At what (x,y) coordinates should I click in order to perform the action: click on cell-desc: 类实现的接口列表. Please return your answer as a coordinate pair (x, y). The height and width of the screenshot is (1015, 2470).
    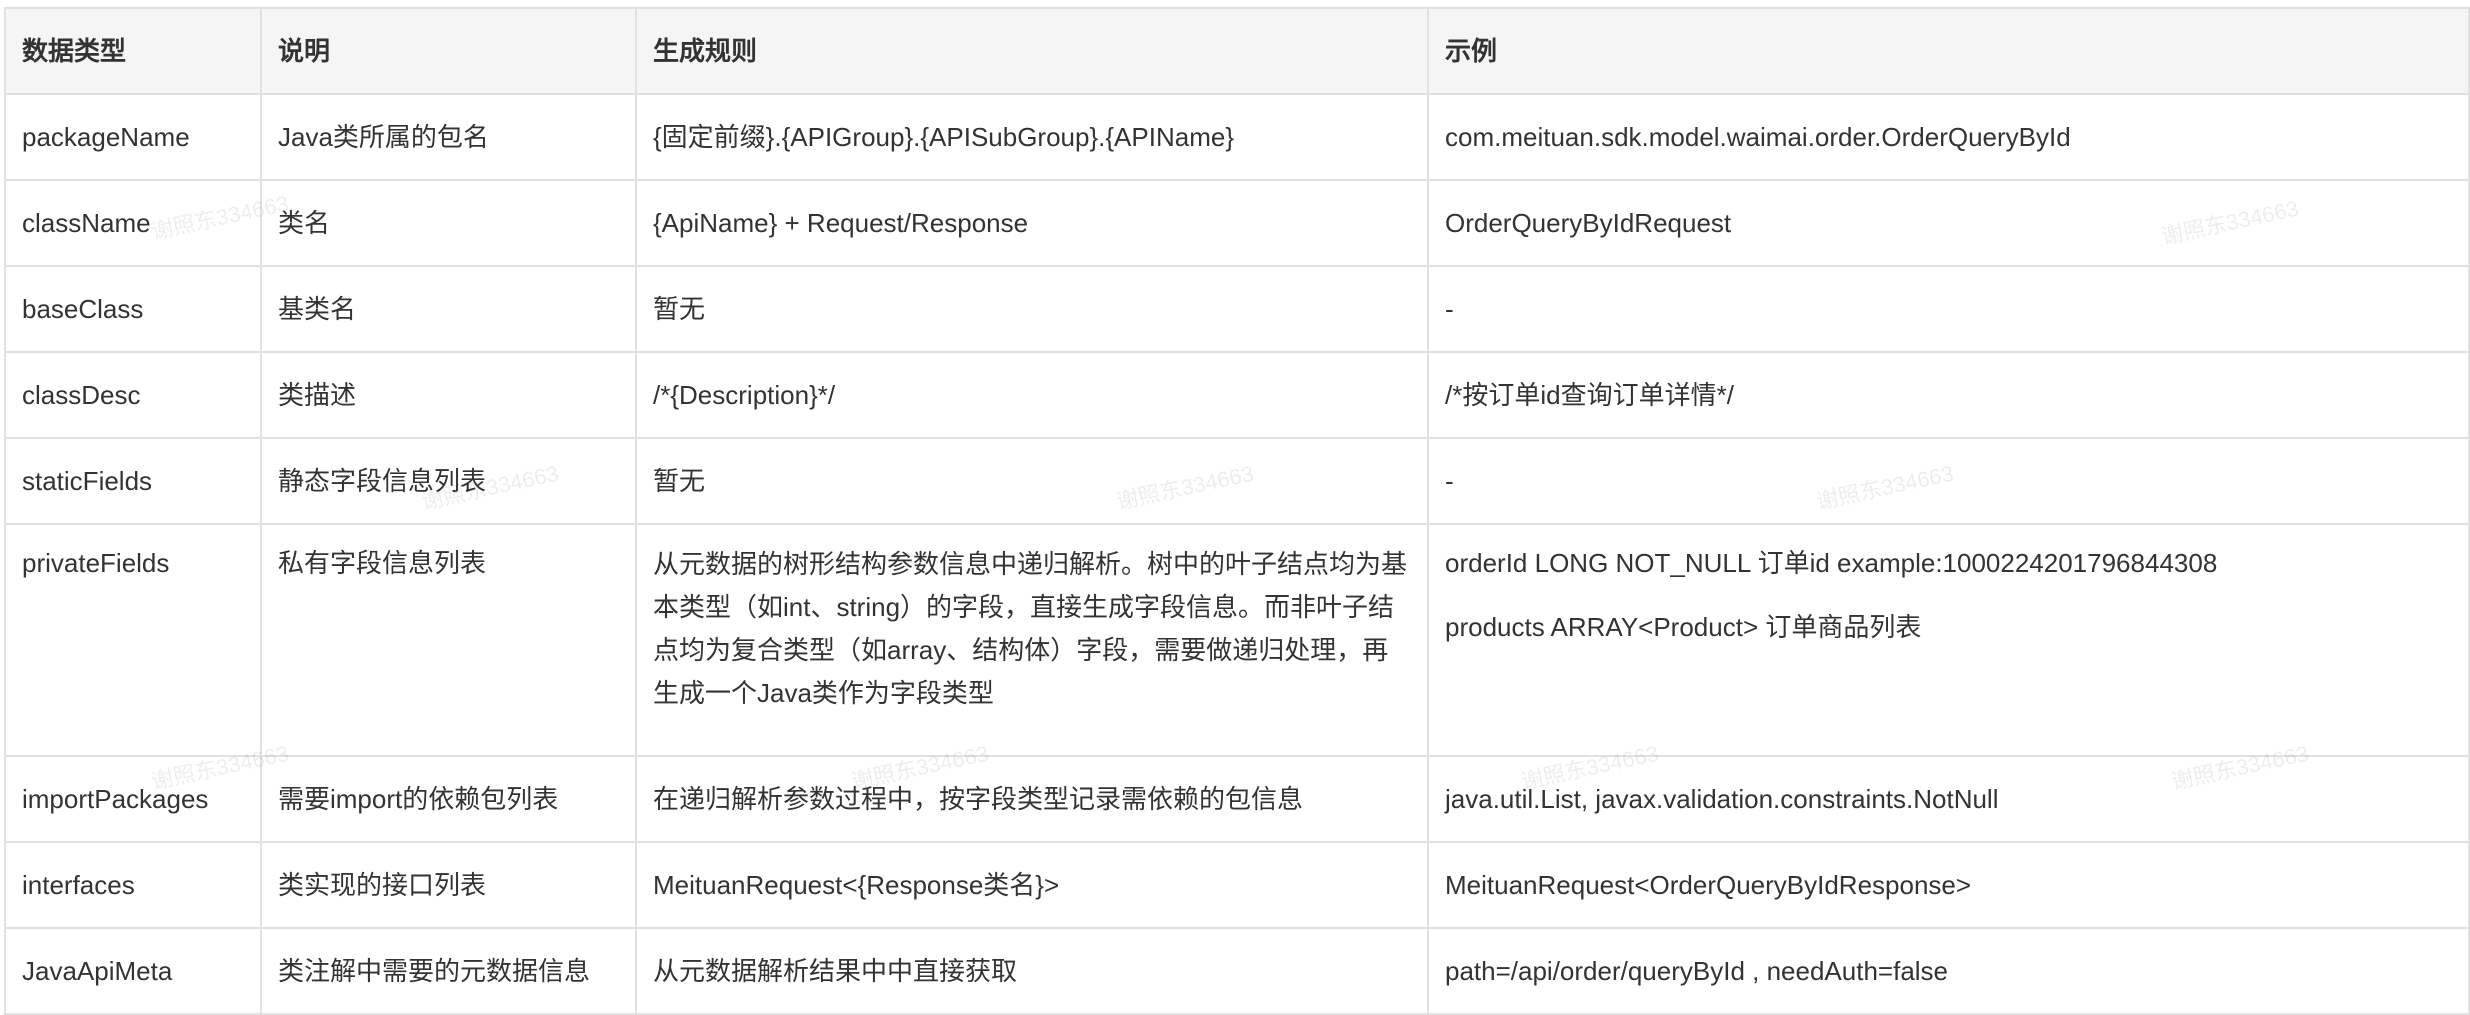
    Looking at the image, I should click on (448, 885).